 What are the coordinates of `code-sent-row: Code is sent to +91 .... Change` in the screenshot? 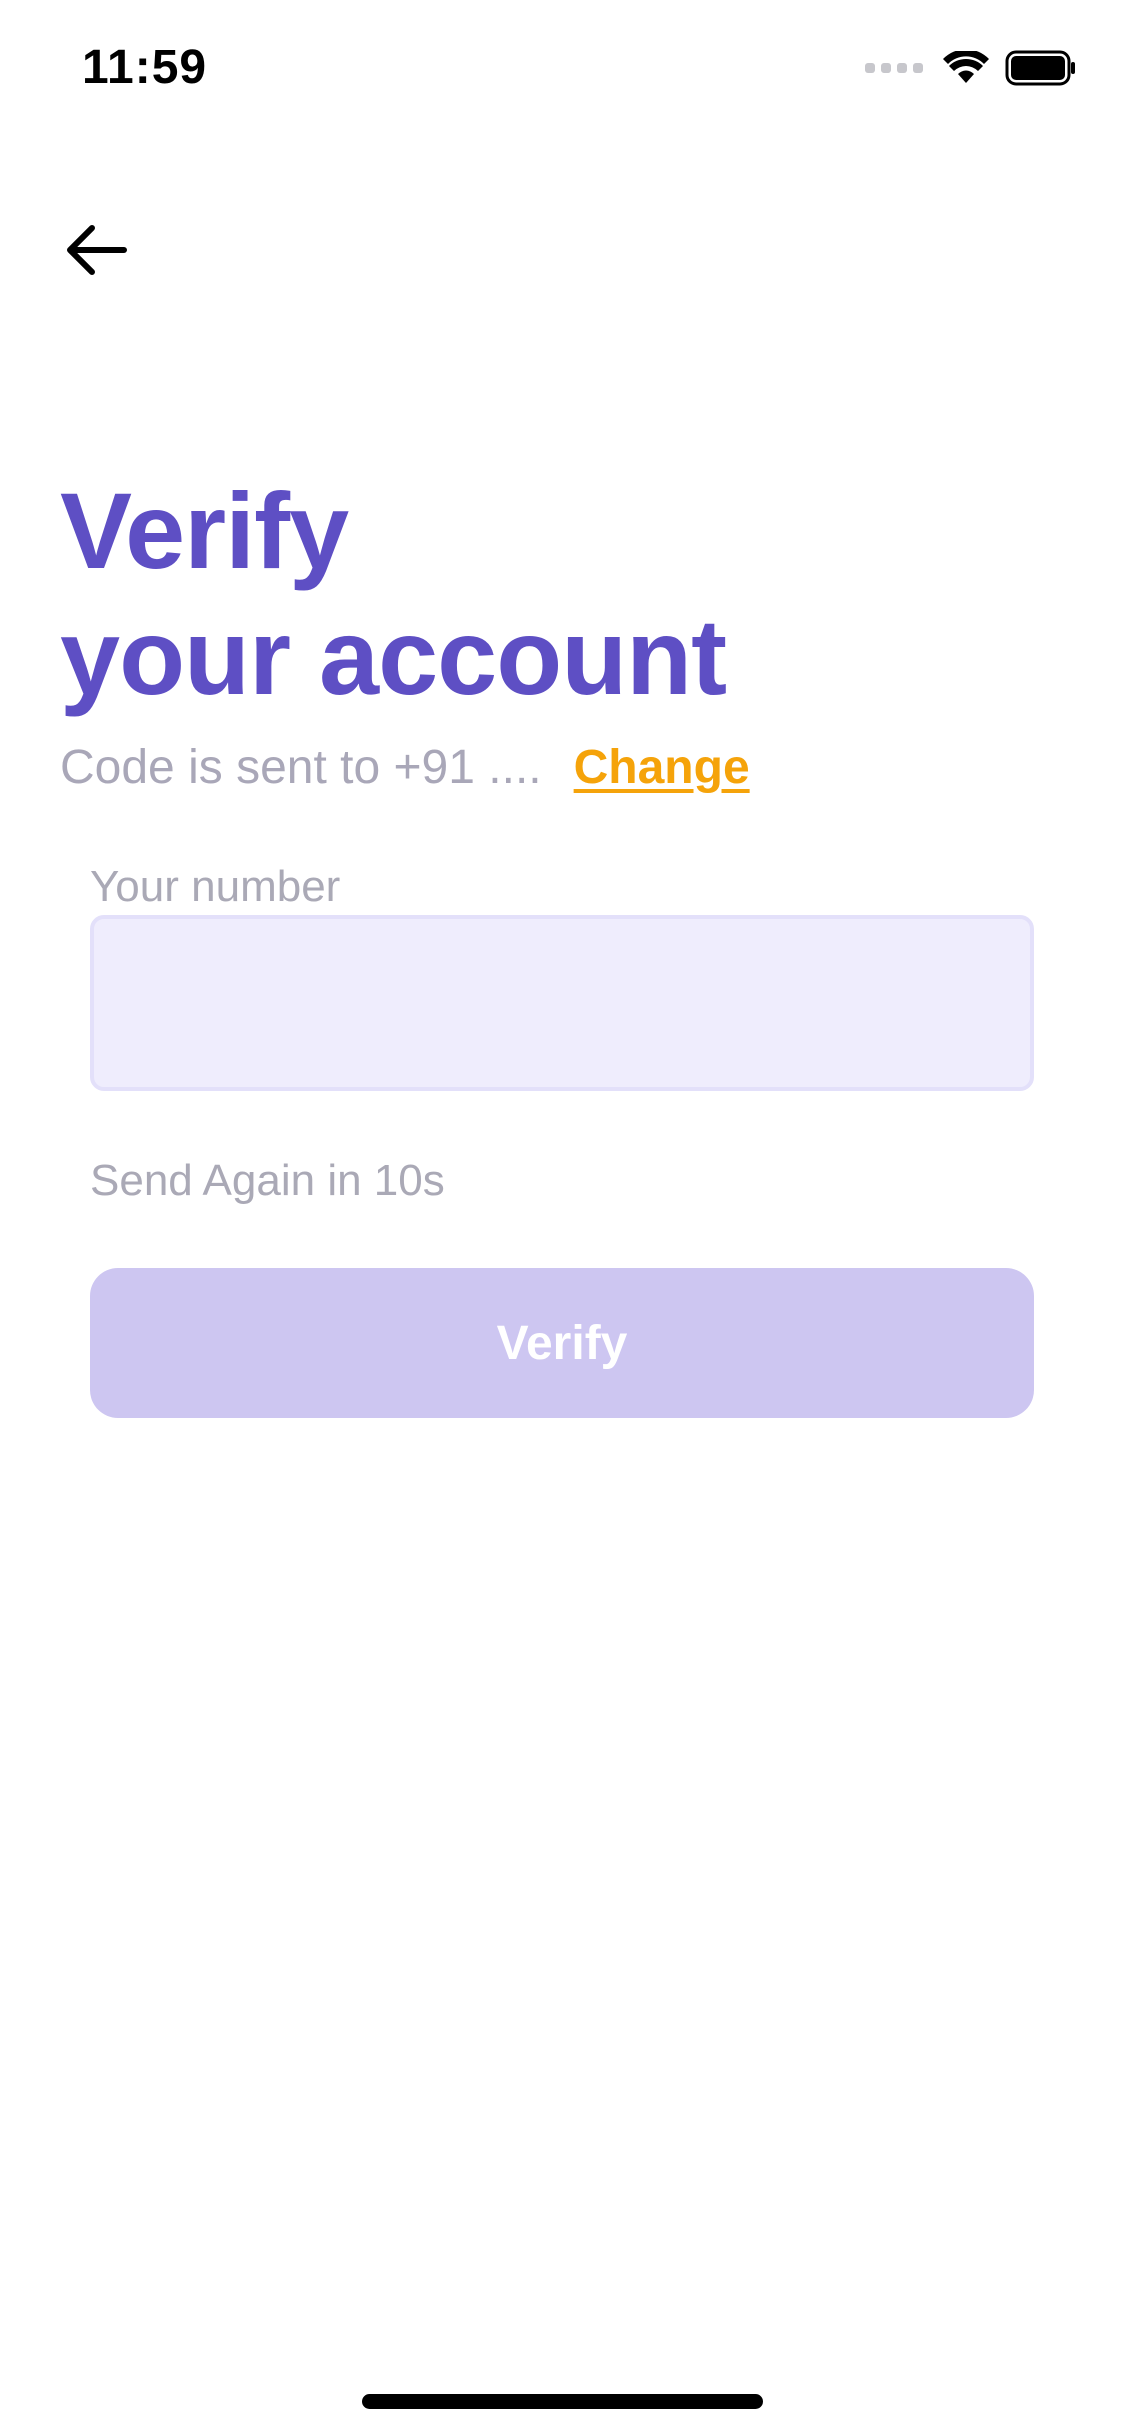 It's located at (405, 767).